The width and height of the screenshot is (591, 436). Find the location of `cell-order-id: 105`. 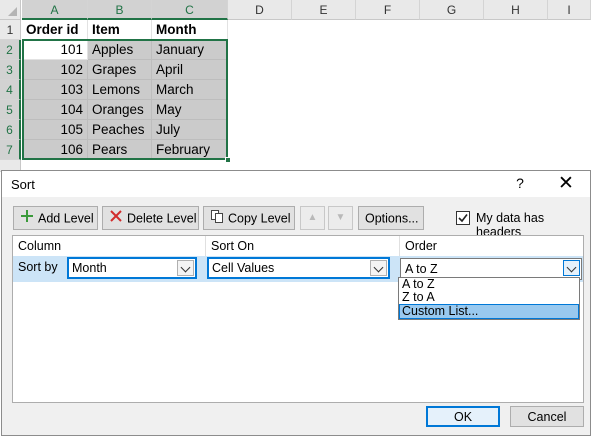

cell-order-id: 105 is located at coordinates (55, 130).